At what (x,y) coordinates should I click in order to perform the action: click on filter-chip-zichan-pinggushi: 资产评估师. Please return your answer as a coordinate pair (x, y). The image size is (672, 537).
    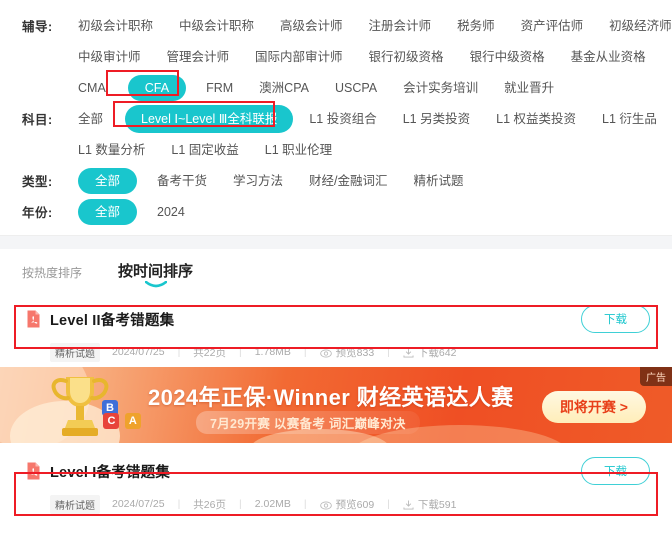
    Looking at the image, I should click on (552, 26).